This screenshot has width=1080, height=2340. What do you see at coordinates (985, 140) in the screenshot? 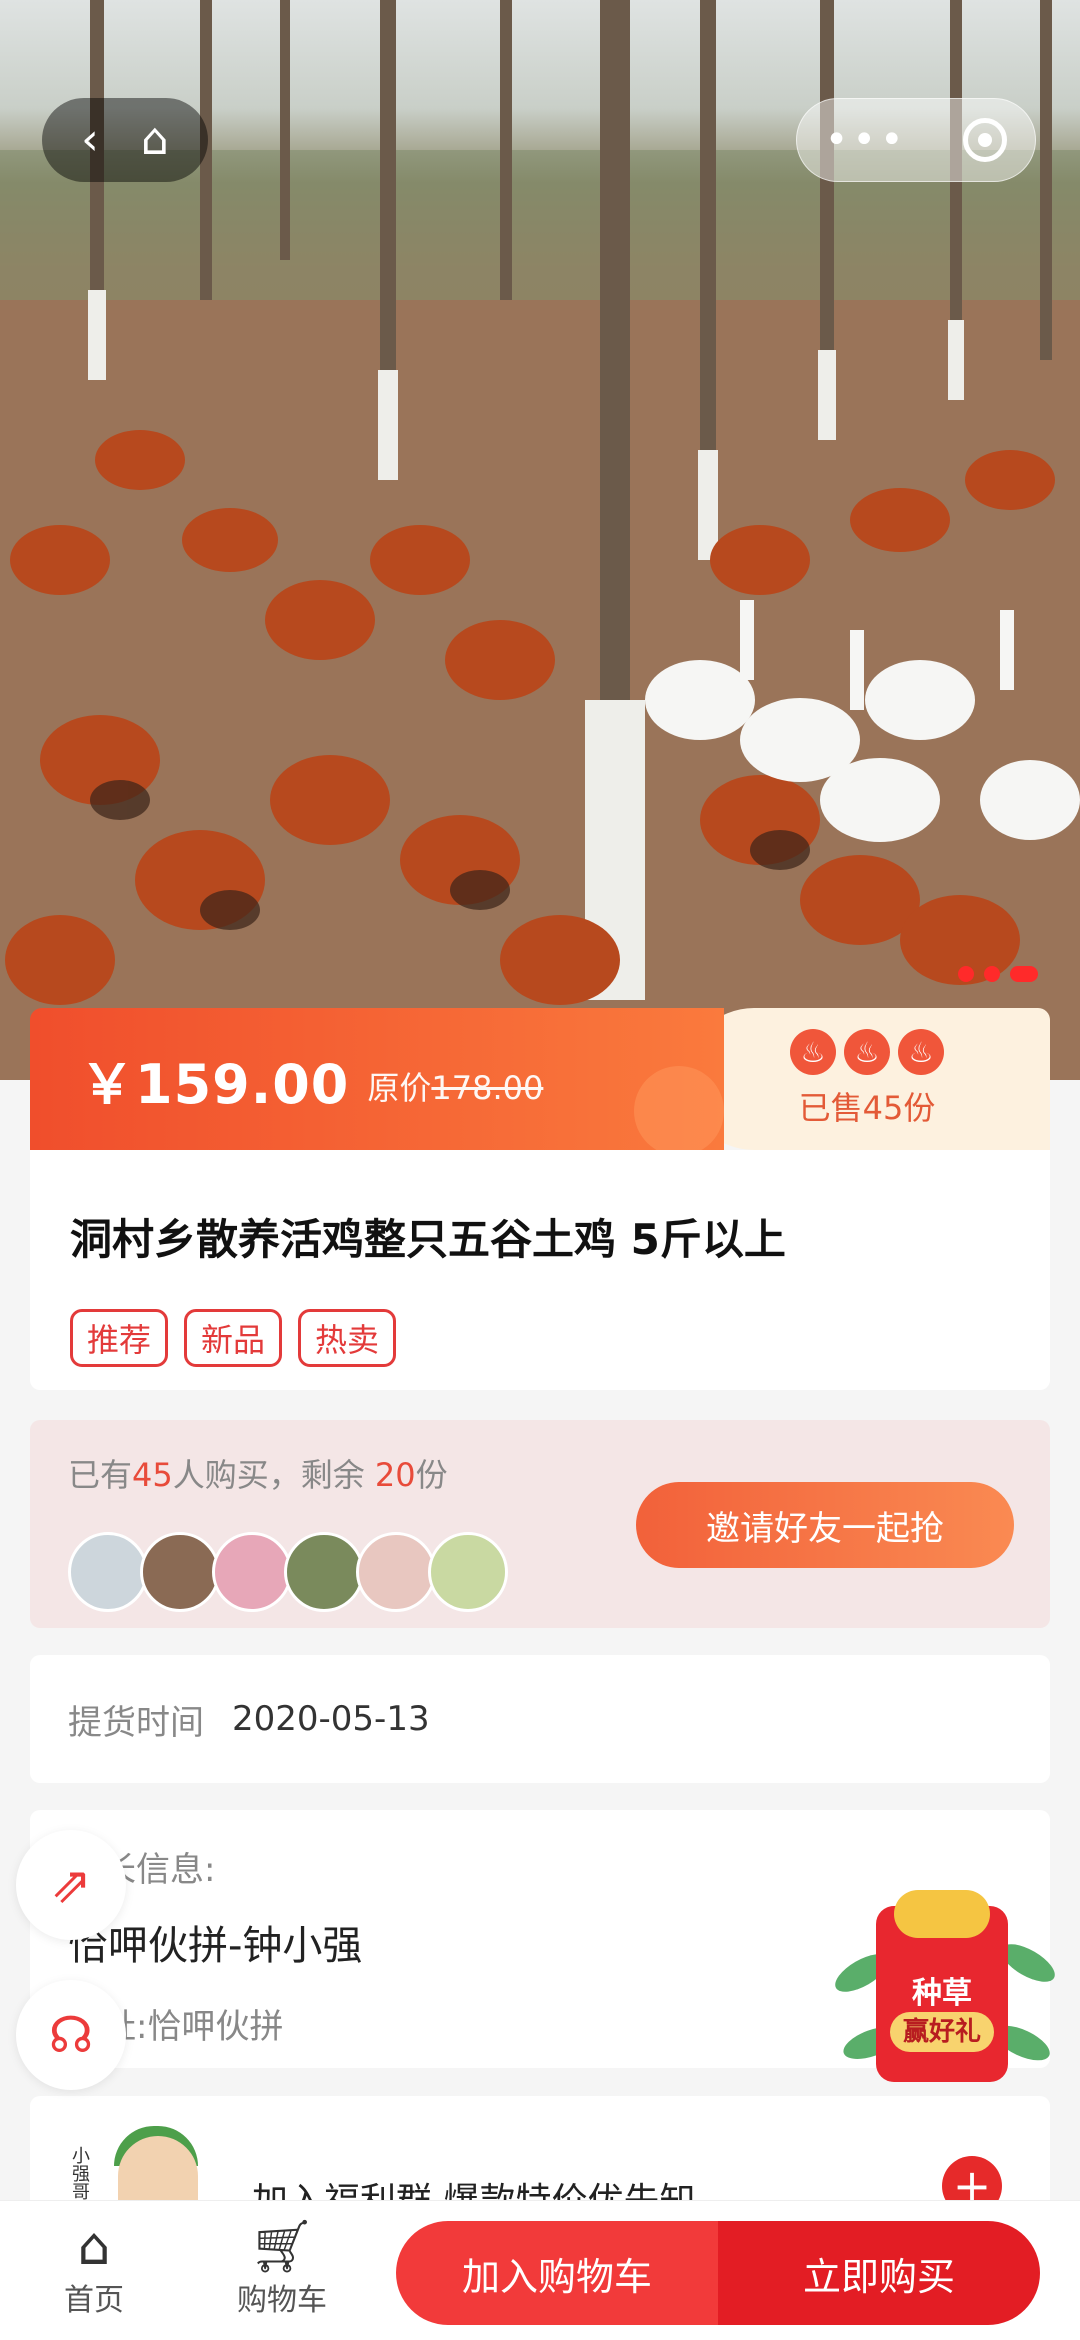
I see `close-icon` at bounding box center [985, 140].